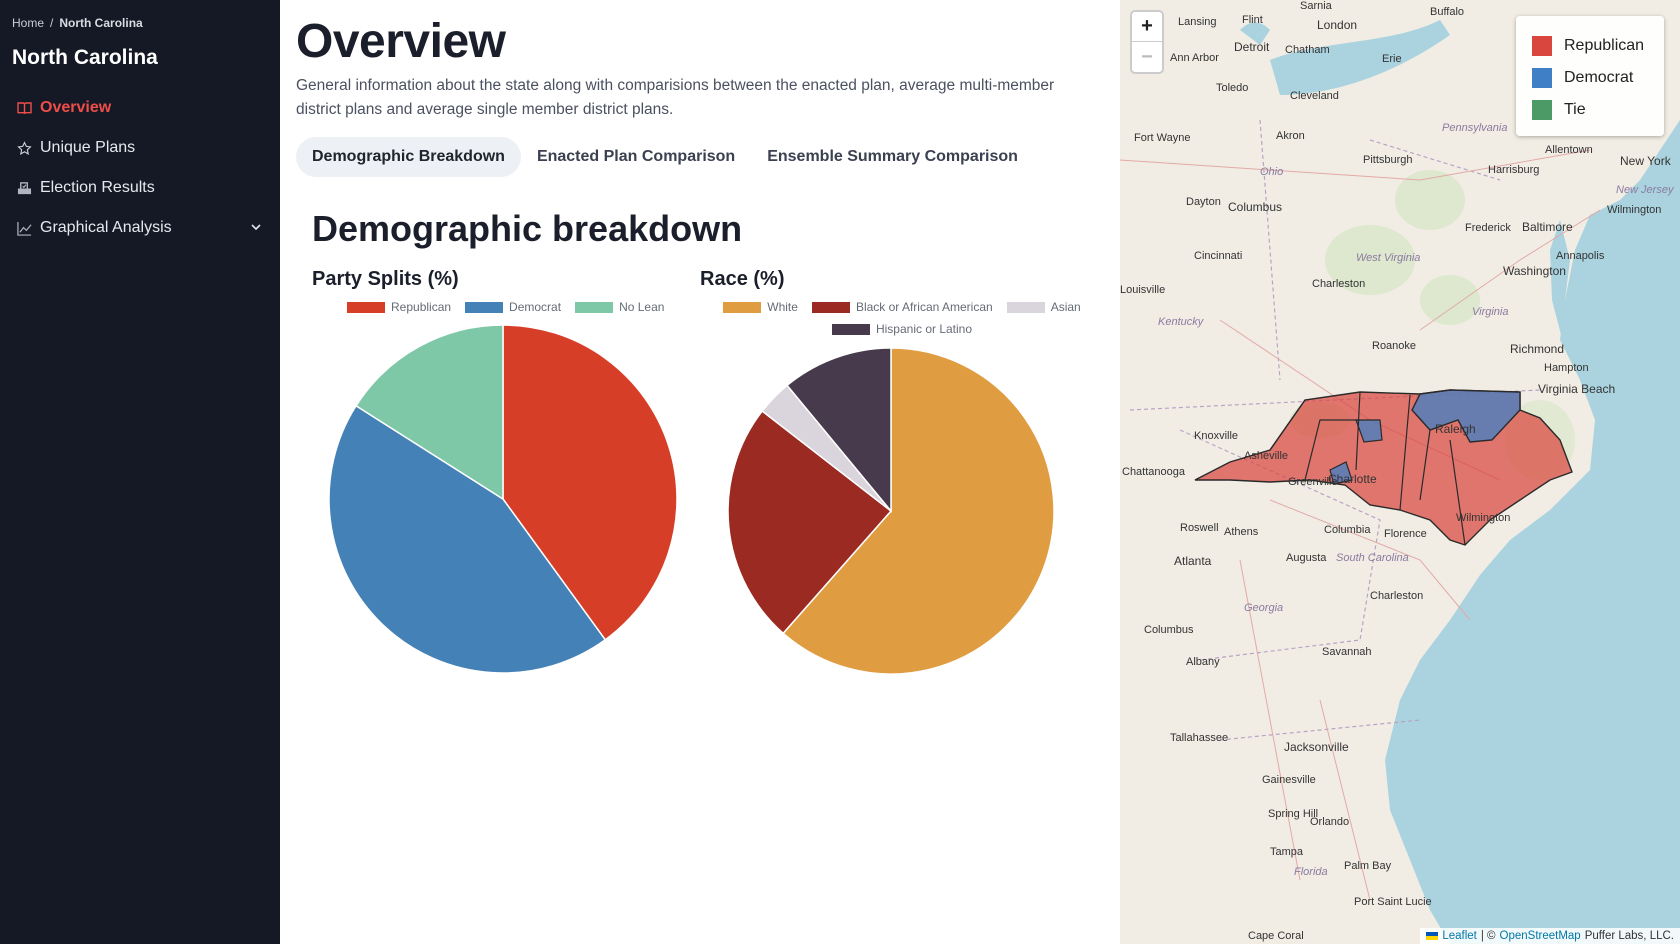 This screenshot has height=944, width=1680. I want to click on map-label: Florence, so click(1405, 534).